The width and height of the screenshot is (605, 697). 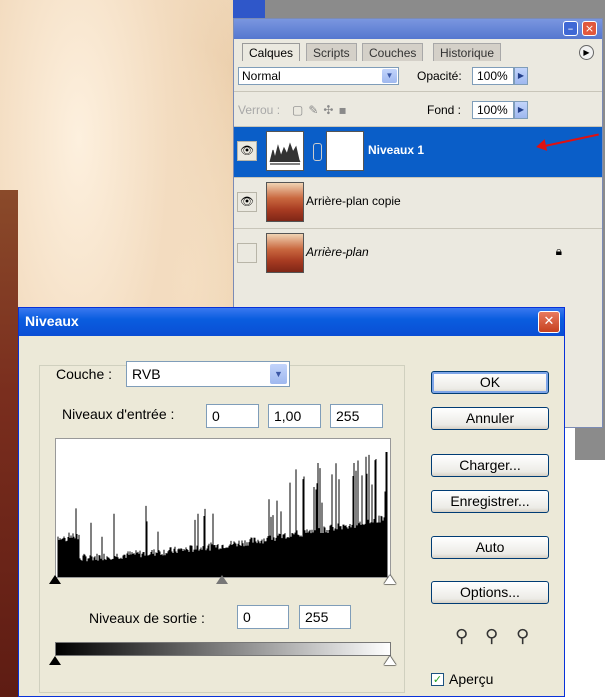 I want to click on layer-row-arriere-plan-copie: 👁 Arrière-plan copie, so click(x=418, y=202).